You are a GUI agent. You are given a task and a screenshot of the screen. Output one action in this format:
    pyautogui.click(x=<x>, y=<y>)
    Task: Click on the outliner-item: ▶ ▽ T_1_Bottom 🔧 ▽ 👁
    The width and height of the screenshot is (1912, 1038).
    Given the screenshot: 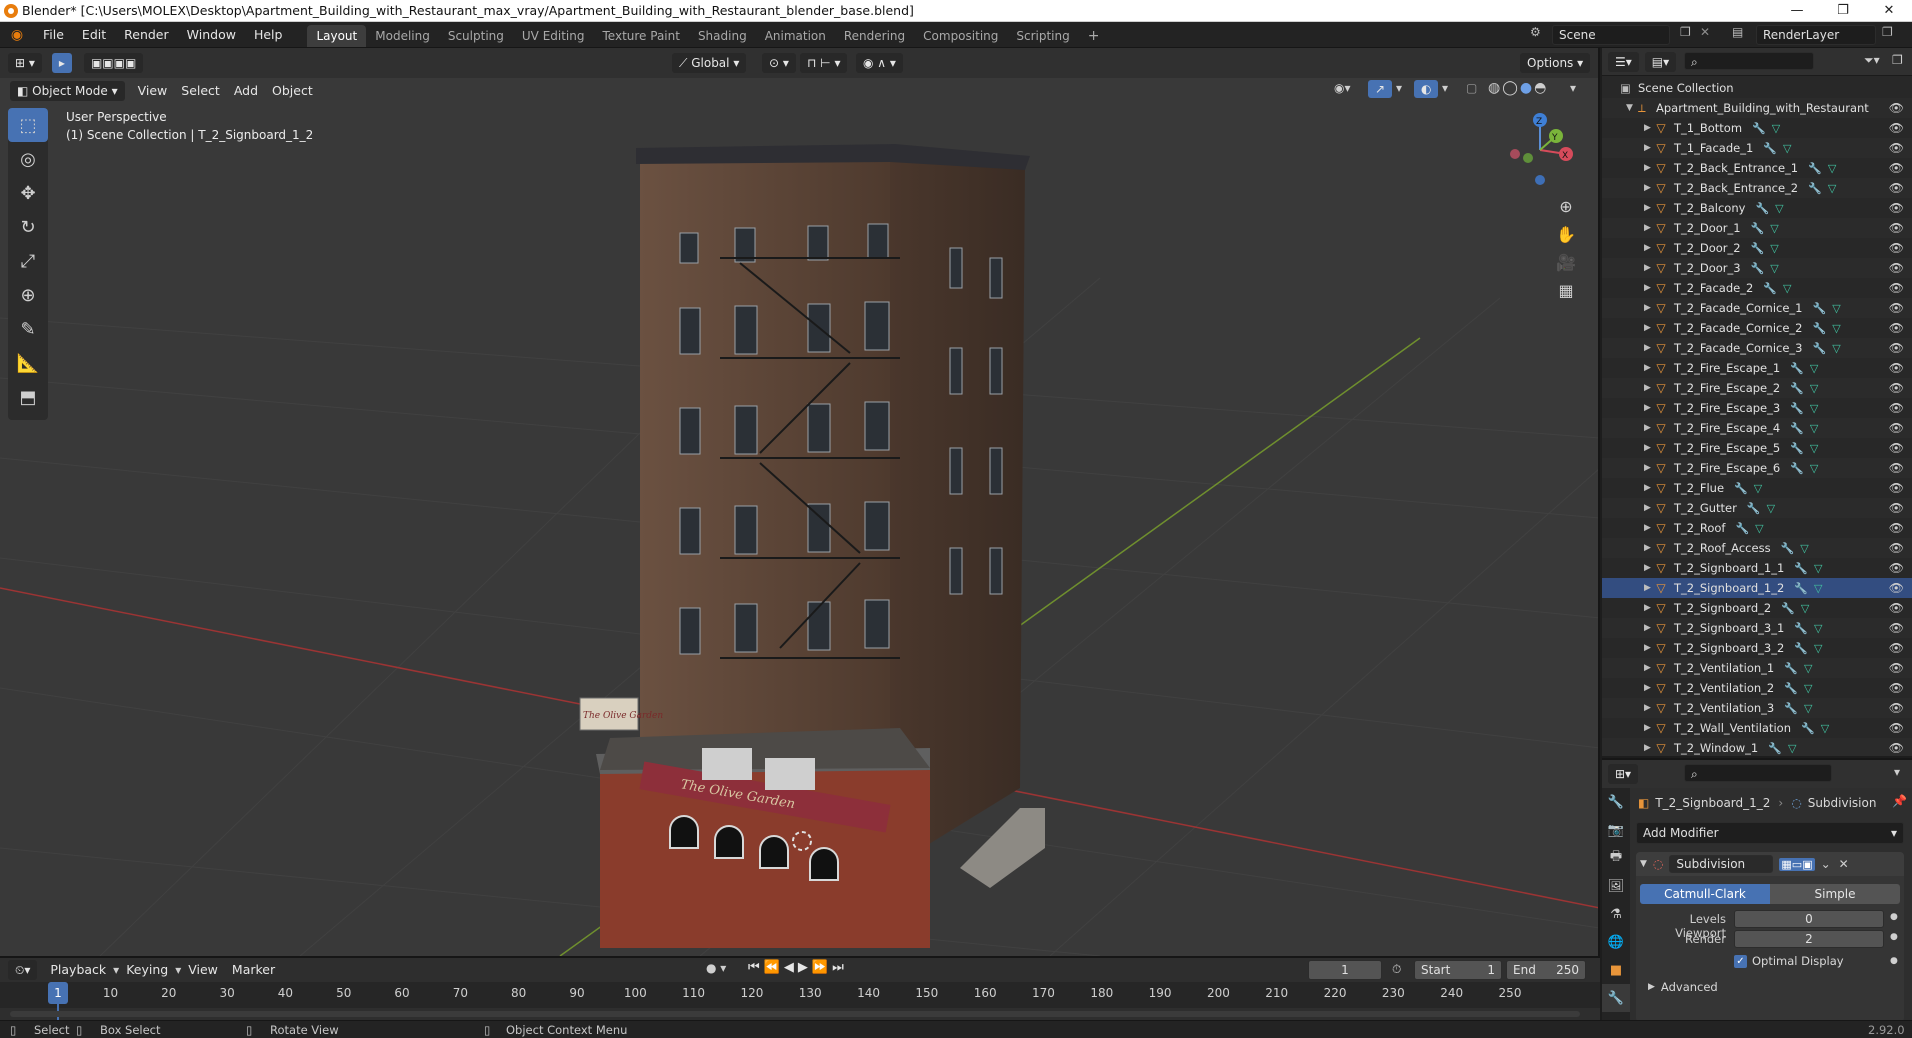 What is the action you would take?
    pyautogui.click(x=1757, y=128)
    